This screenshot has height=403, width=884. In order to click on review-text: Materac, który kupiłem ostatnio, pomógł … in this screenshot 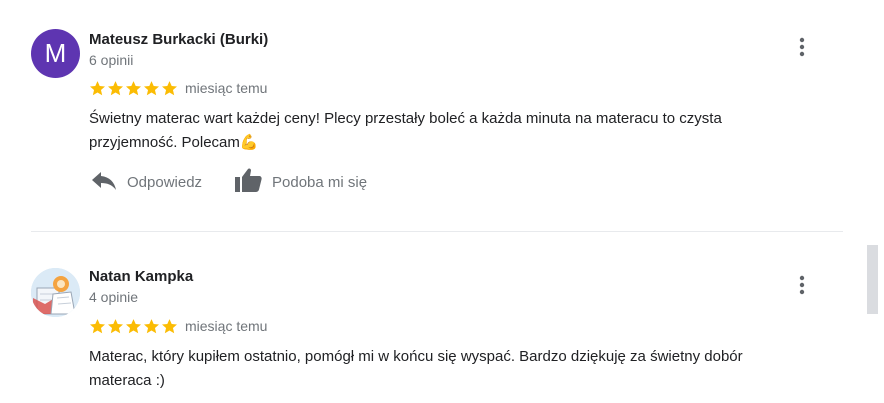, I will do `click(416, 368)`.